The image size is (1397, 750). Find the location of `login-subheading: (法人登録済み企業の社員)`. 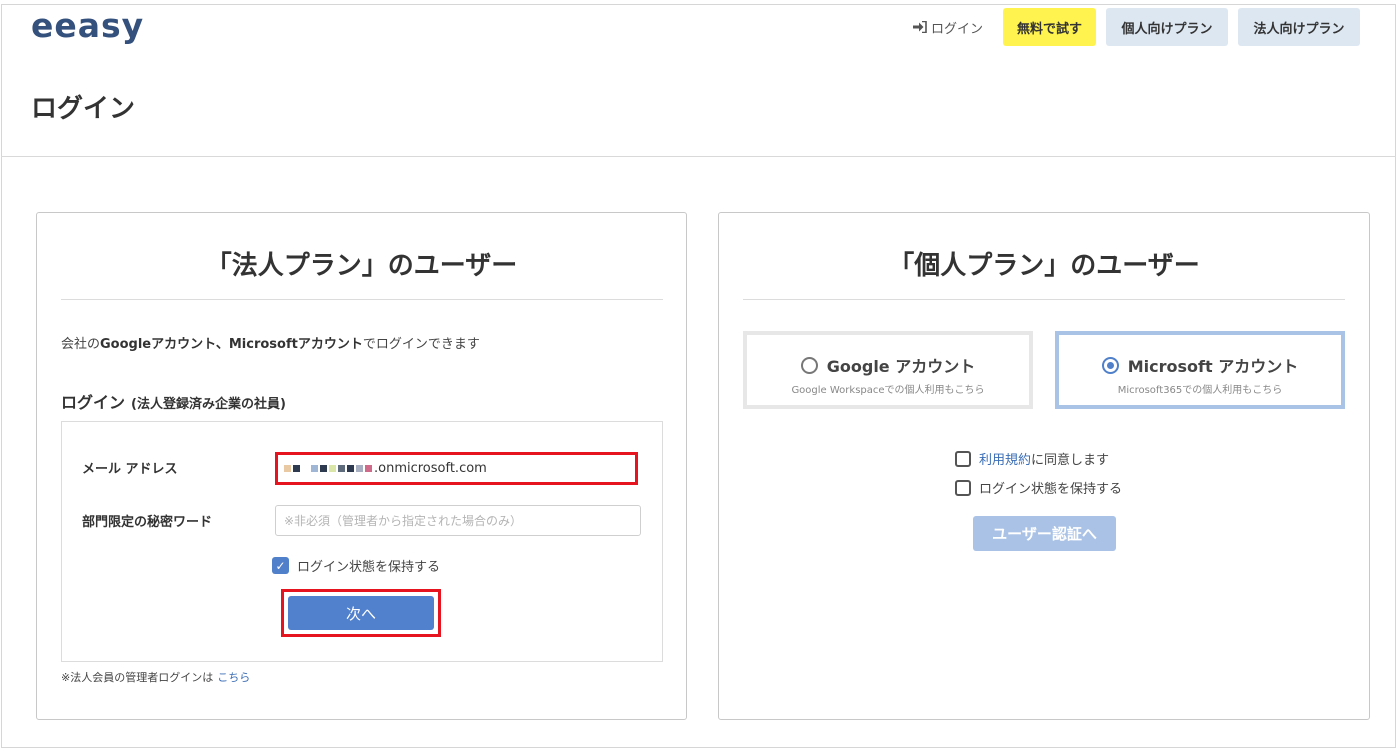

login-subheading: (法人登録済み企業の社員) is located at coordinates (208, 404).